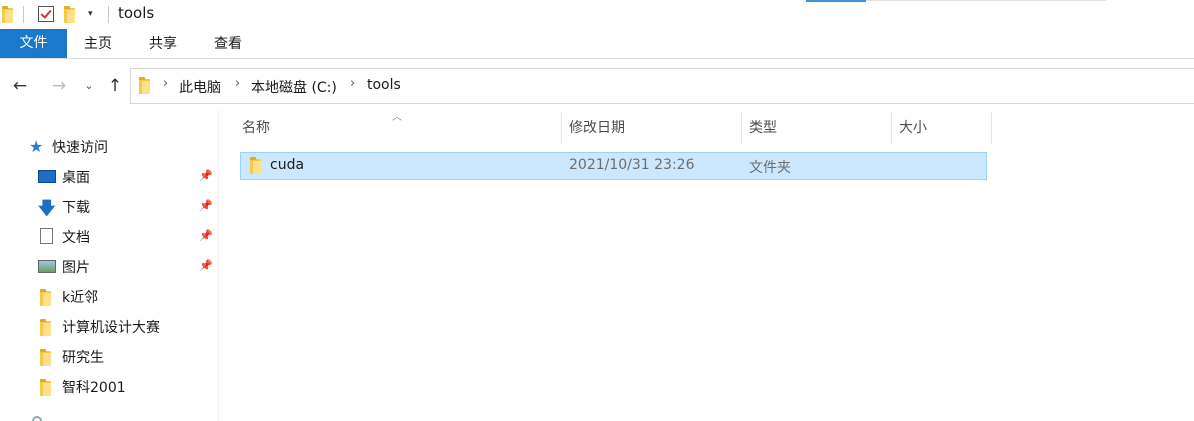 Image resolution: width=1194 pixels, height=421 pixels. Describe the element at coordinates (163, 43) in the screenshot. I see `tab-share: 共享` at that location.